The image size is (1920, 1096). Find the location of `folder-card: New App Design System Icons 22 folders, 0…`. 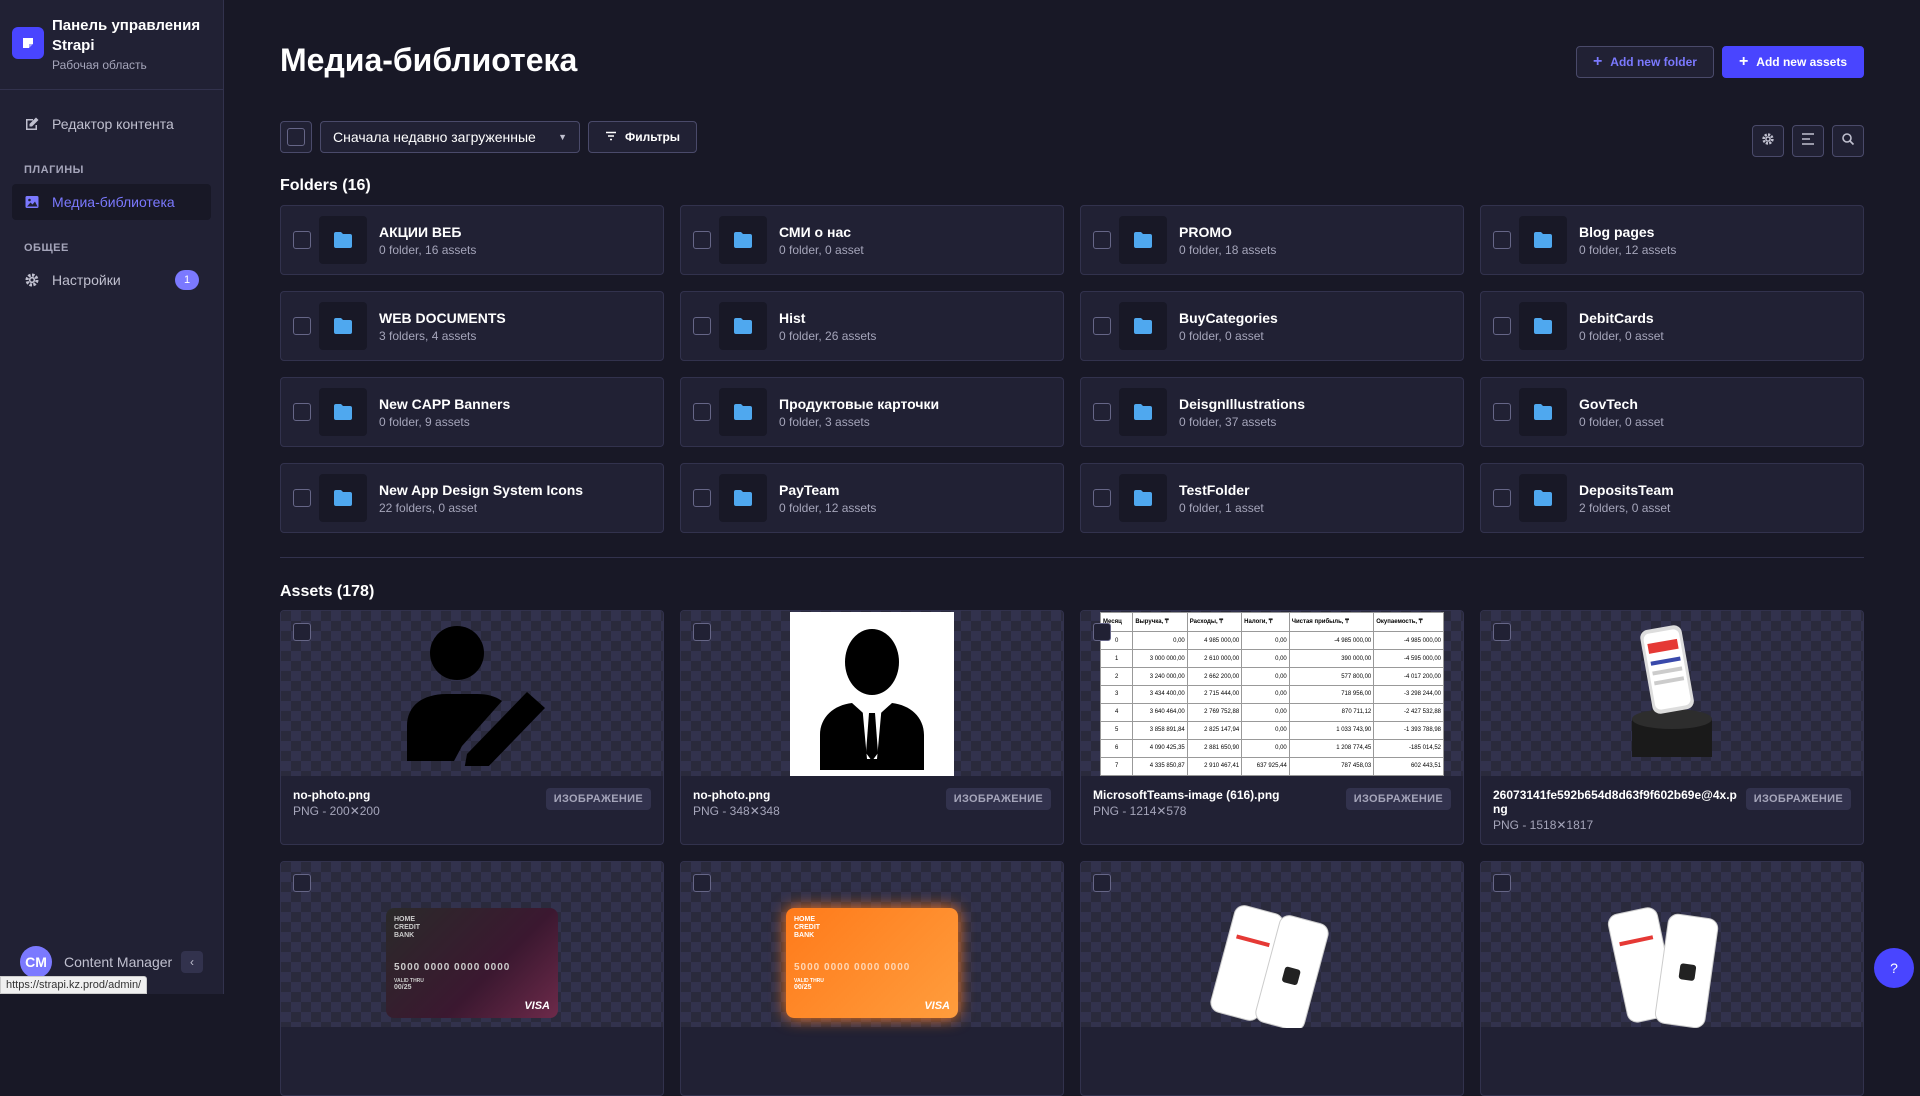

folder-card: New App Design System Icons 22 folders, 0… is located at coordinates (472, 498).